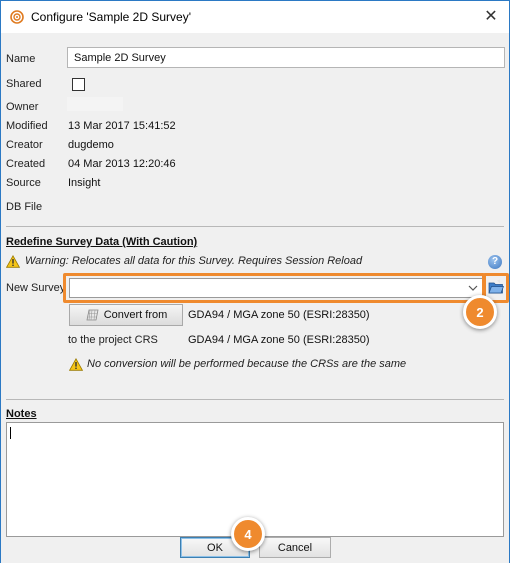 The height and width of the screenshot is (563, 510). I want to click on shared-checkbox, so click(78, 84).